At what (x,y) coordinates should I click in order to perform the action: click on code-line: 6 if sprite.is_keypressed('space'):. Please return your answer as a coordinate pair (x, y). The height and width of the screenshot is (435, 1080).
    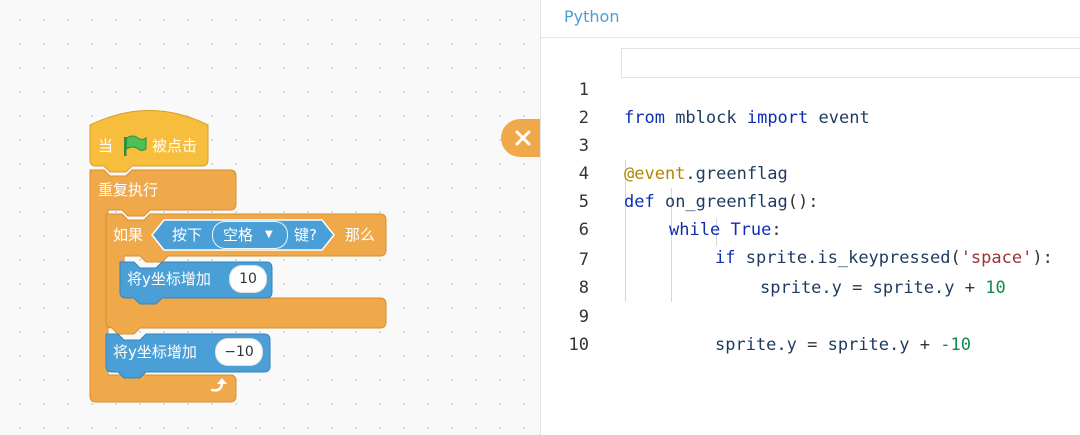
    Looking at the image, I should click on (810, 228).